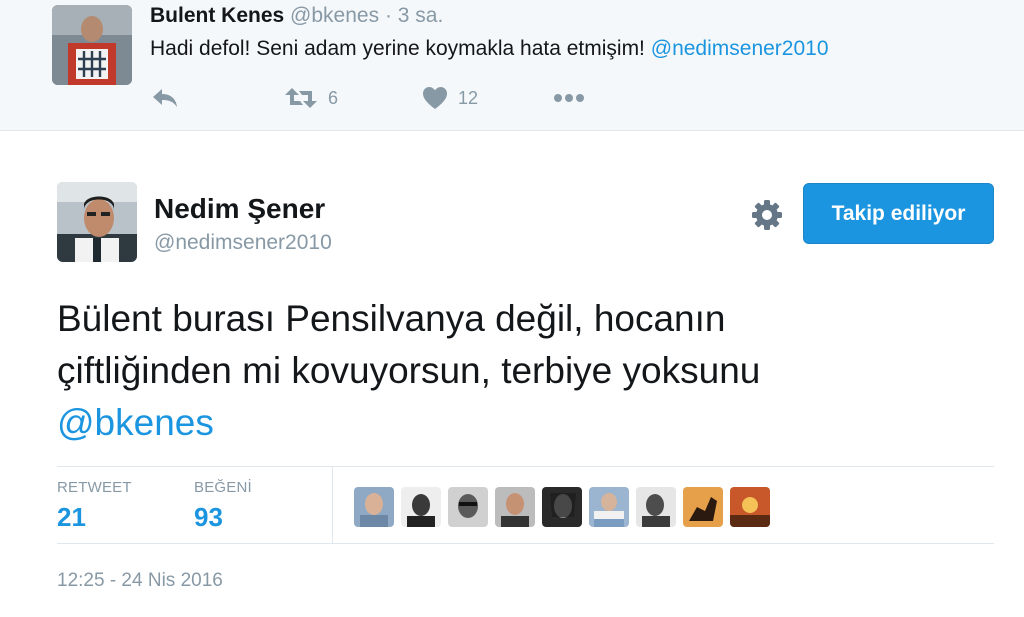 The width and height of the screenshot is (1024, 617). What do you see at coordinates (421, 15) in the screenshot?
I see `tweet-time: 3 sa.` at bounding box center [421, 15].